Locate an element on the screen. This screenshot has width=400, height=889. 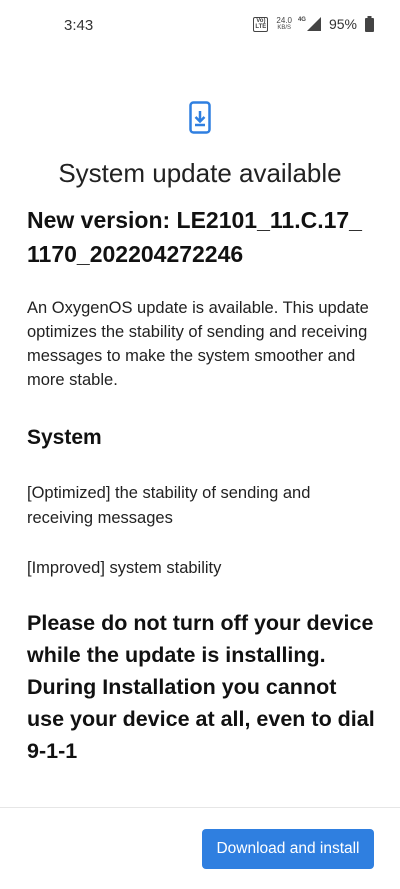
page-title: System update available is located at coordinates (200, 173).